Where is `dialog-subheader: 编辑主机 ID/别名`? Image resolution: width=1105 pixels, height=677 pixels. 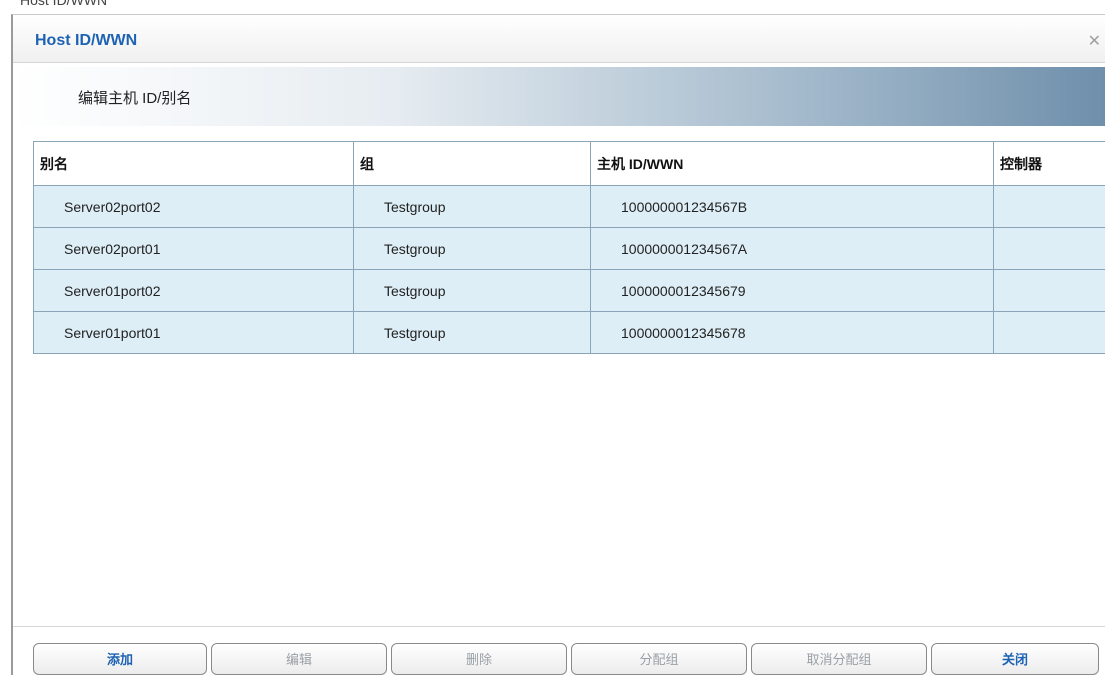 dialog-subheader: 编辑主机 ID/别名 is located at coordinates (559, 96).